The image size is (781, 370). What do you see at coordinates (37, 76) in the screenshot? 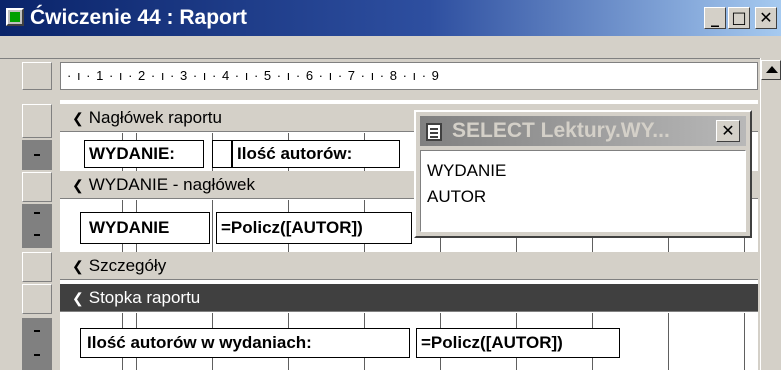
I see `report-selector-box` at bounding box center [37, 76].